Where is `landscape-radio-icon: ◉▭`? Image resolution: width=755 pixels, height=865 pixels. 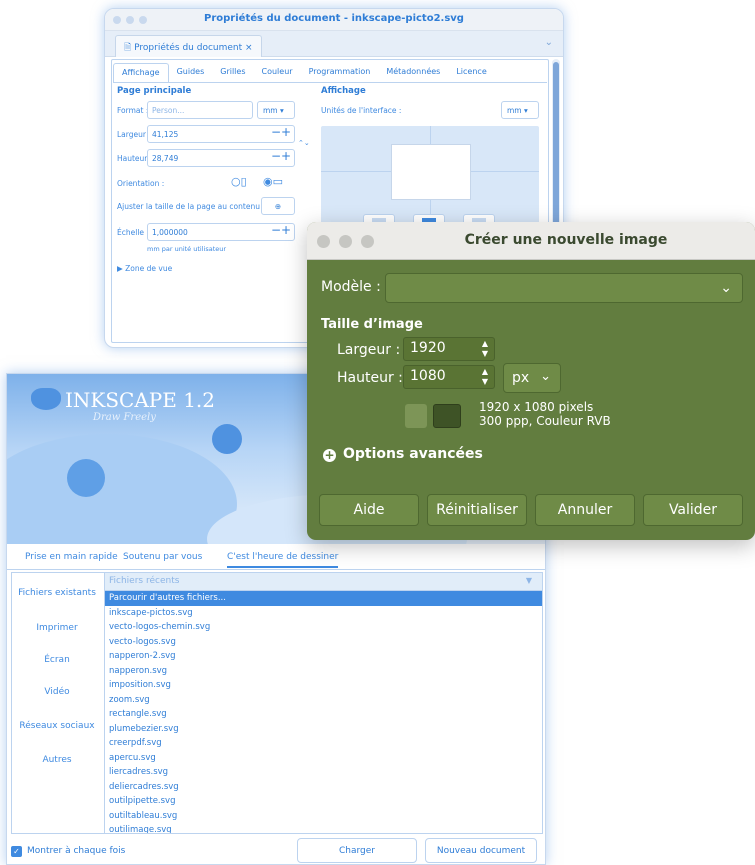 landscape-radio-icon: ◉▭ is located at coordinates (273, 181).